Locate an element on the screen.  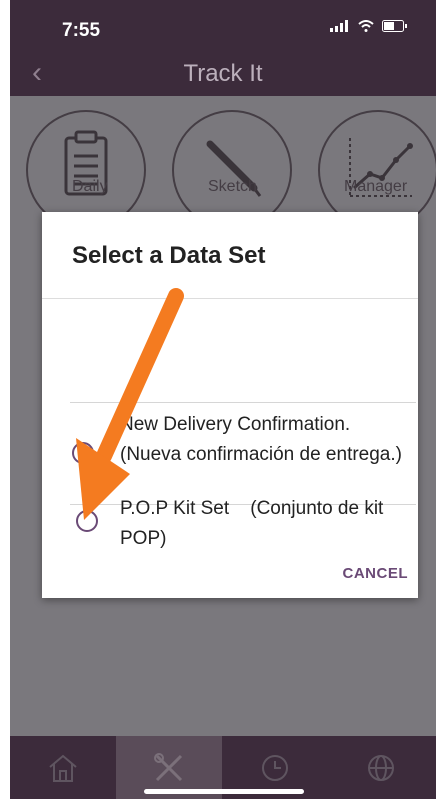
nav-home is located at coordinates (63, 767).